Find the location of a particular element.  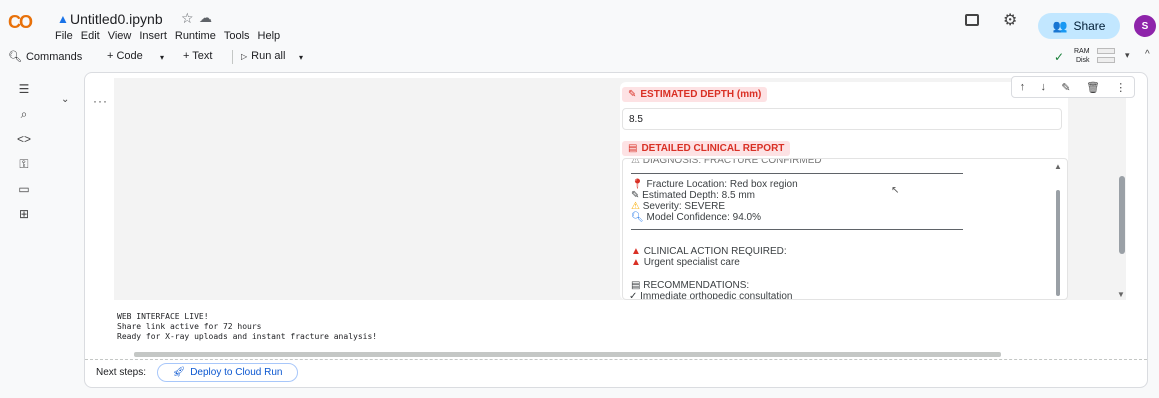

pin-icon: 📍︎ is located at coordinates (637, 184).